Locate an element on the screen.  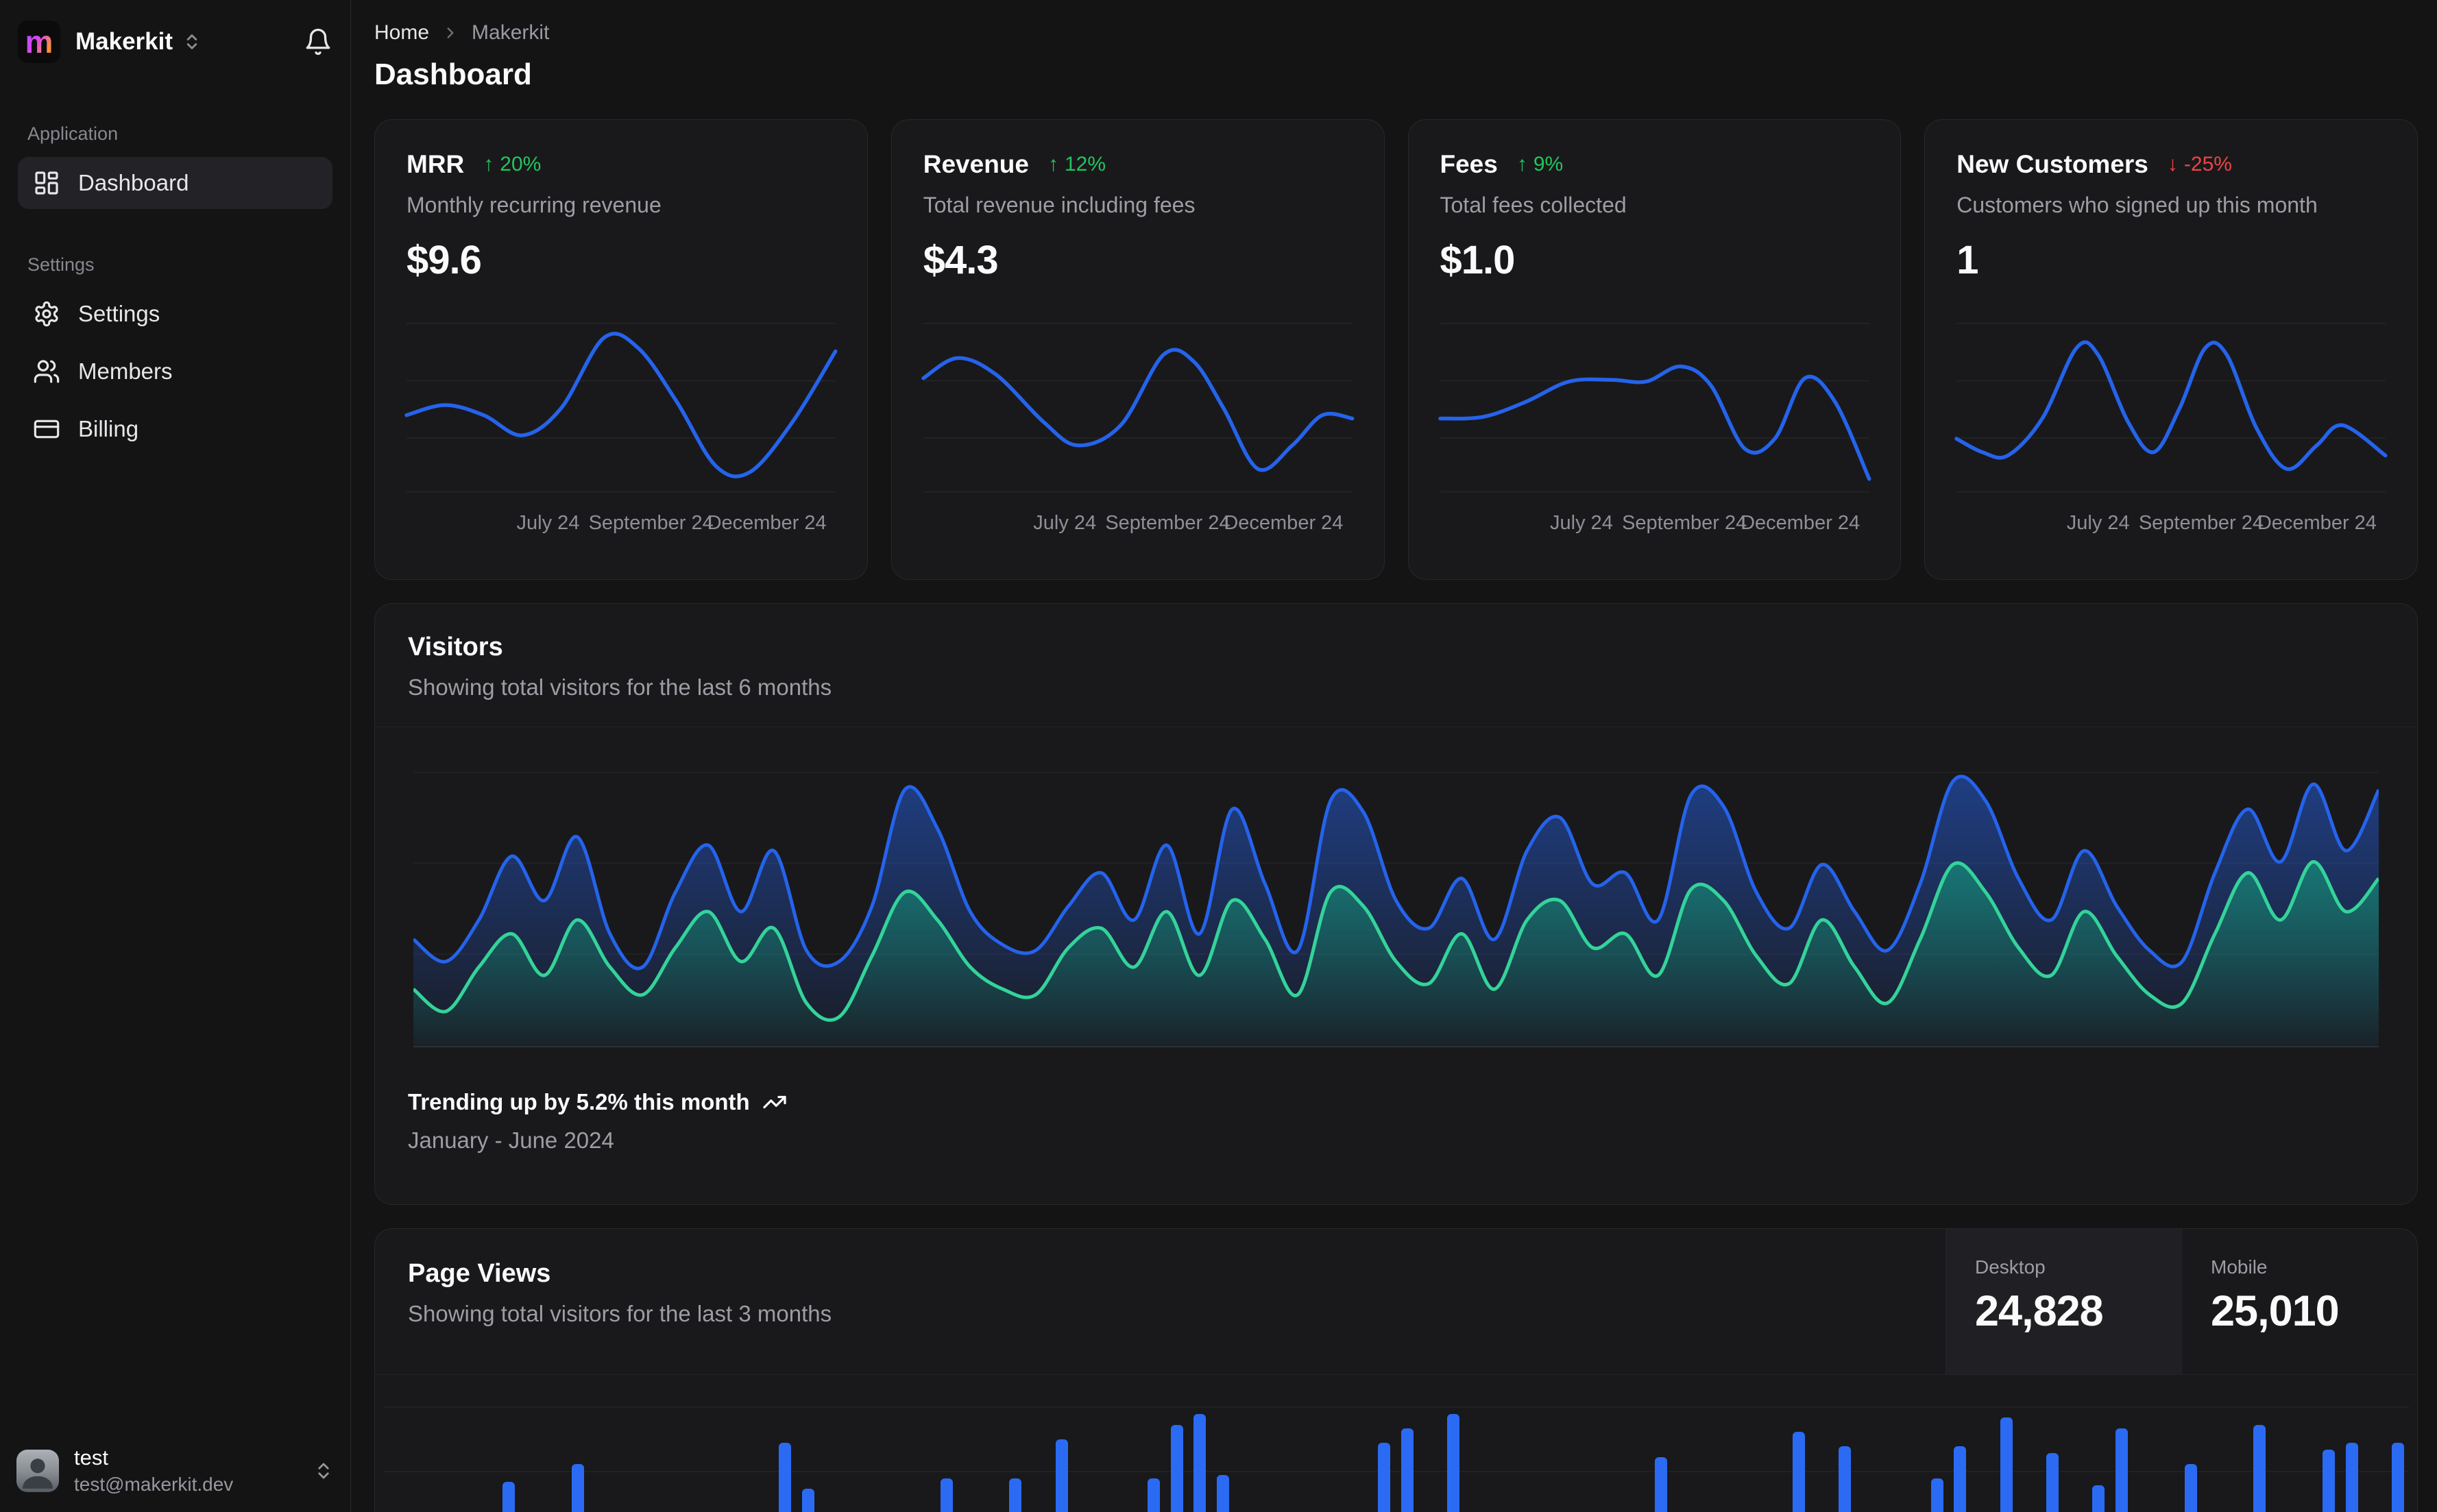
gear-icon is located at coordinates (46, 314).